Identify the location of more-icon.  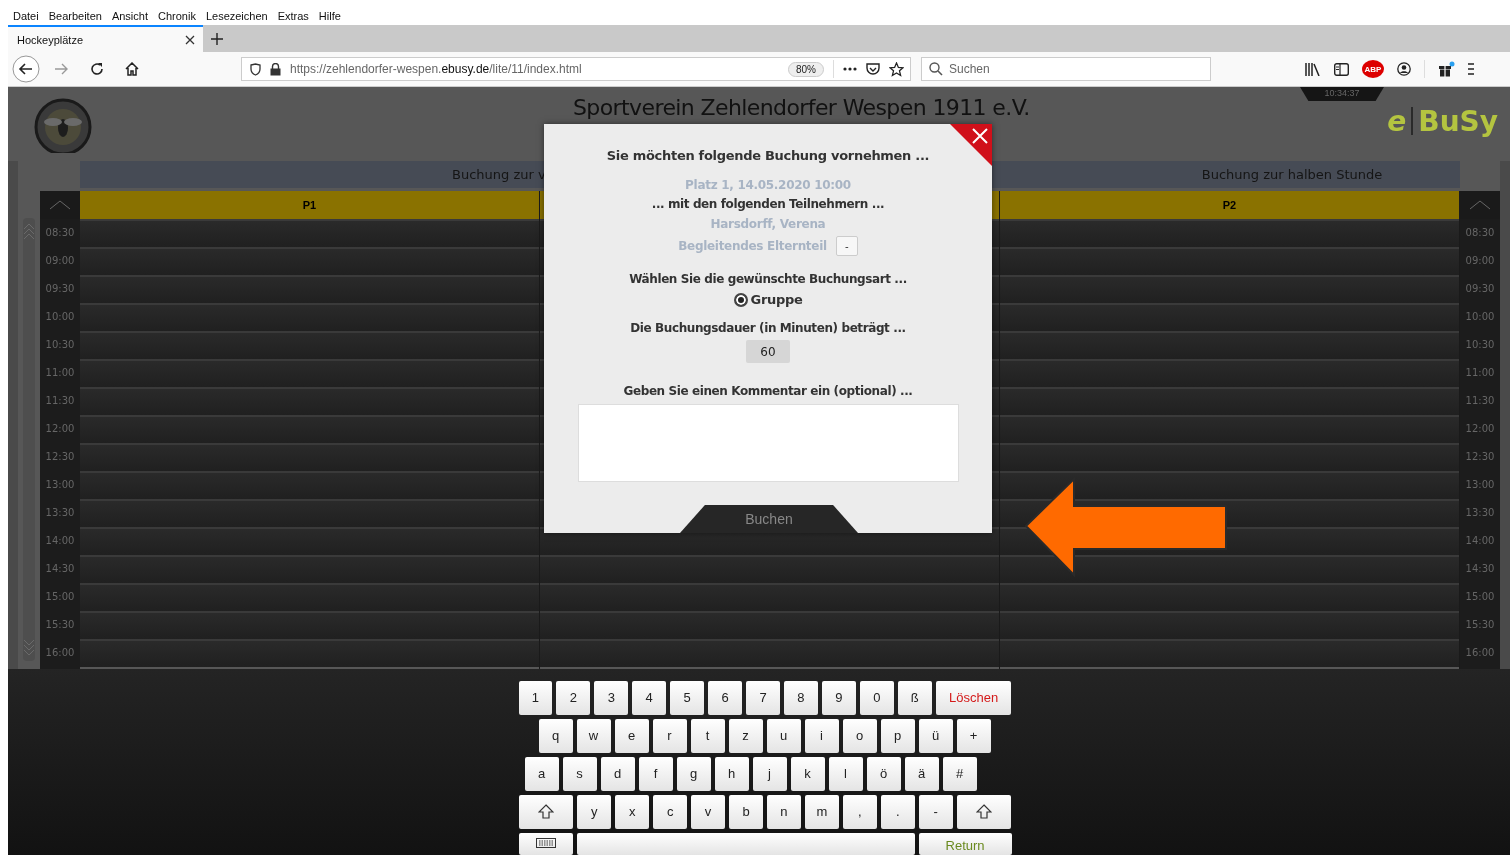
(850, 69).